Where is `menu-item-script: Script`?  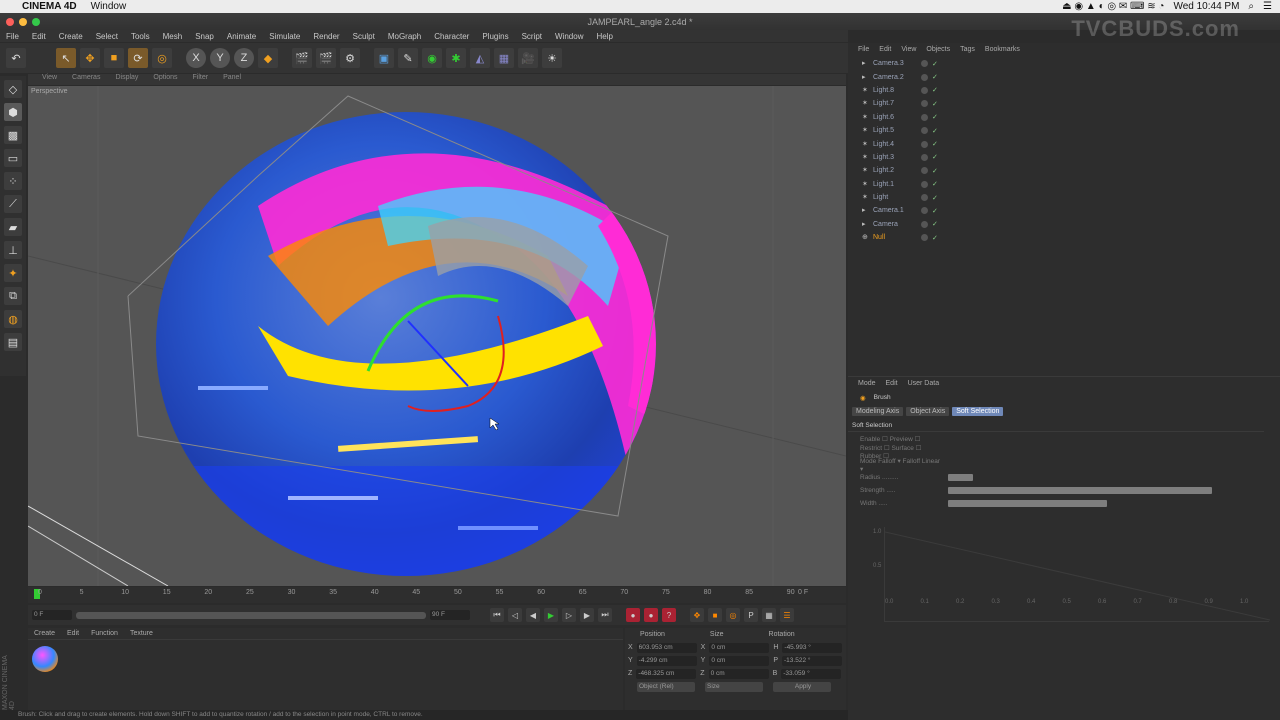 menu-item-script: Script is located at coordinates (532, 36).